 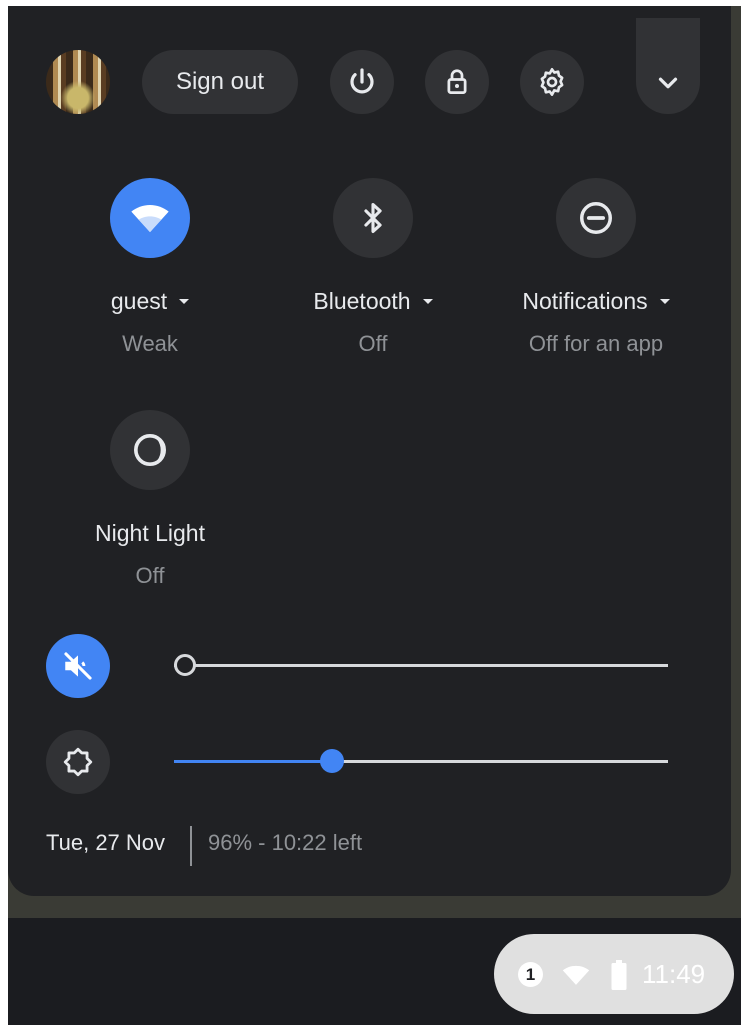 What do you see at coordinates (285, 842) in the screenshot?
I see `battery-status: 96% - 10:22 left` at bounding box center [285, 842].